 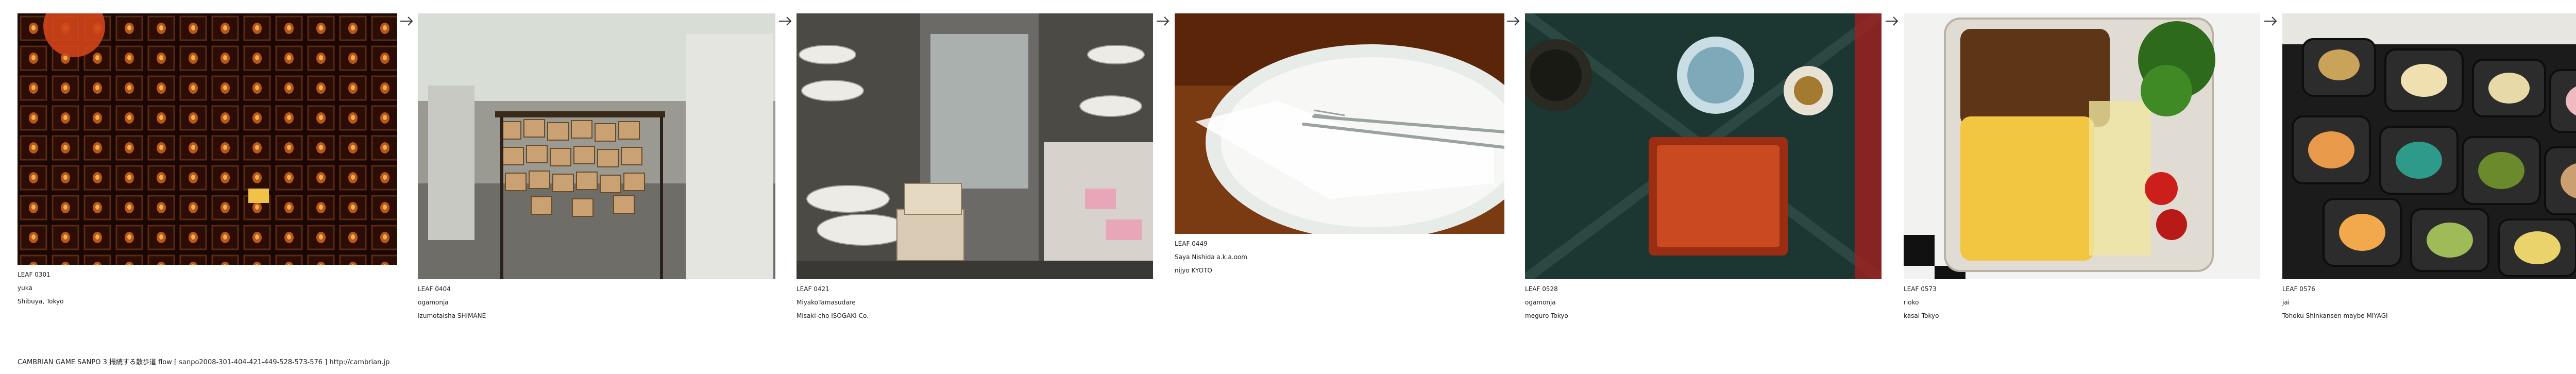 What do you see at coordinates (207, 139) in the screenshot?
I see `lanterns-photo` at bounding box center [207, 139].